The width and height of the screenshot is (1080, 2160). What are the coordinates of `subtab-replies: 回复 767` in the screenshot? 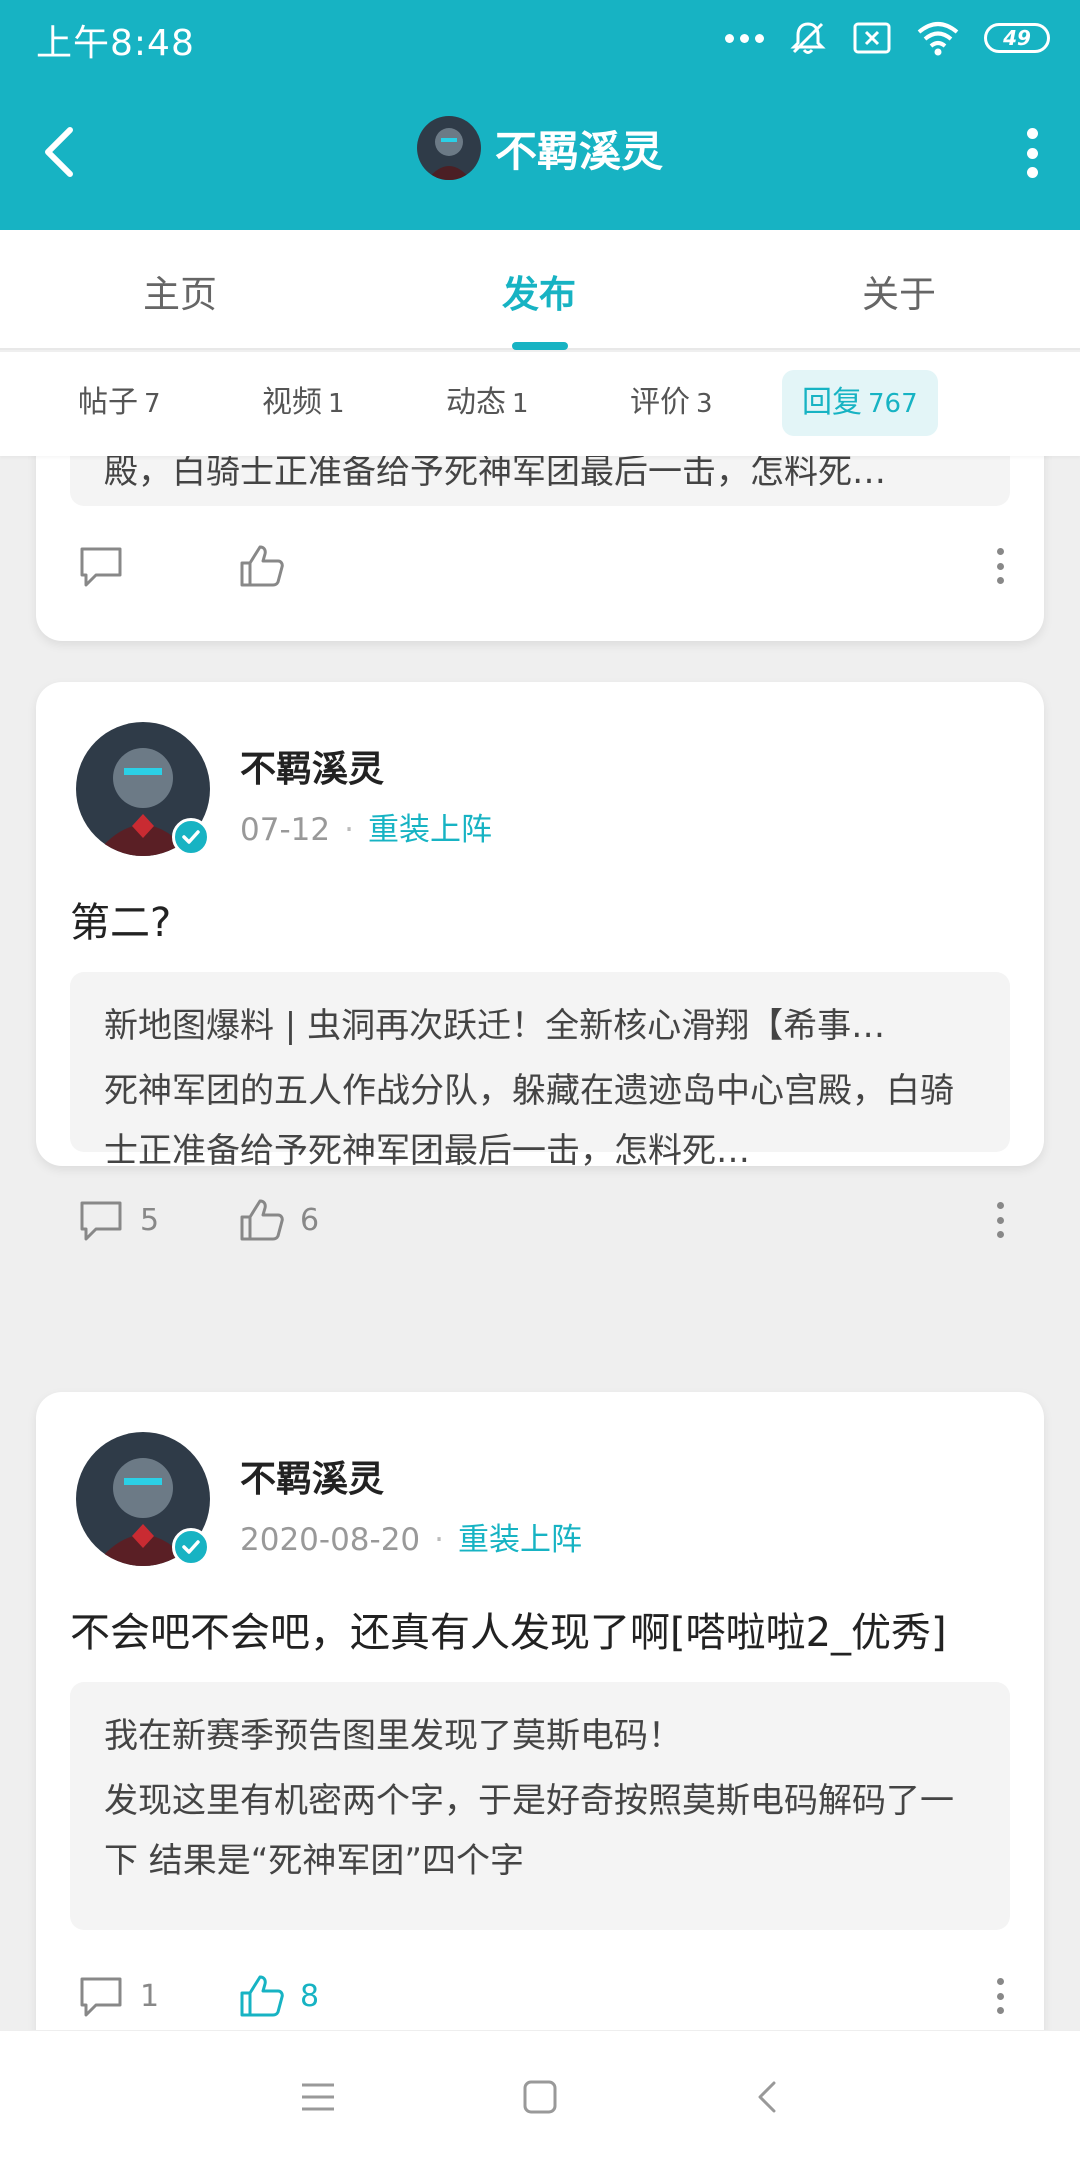 It's located at (860, 403).